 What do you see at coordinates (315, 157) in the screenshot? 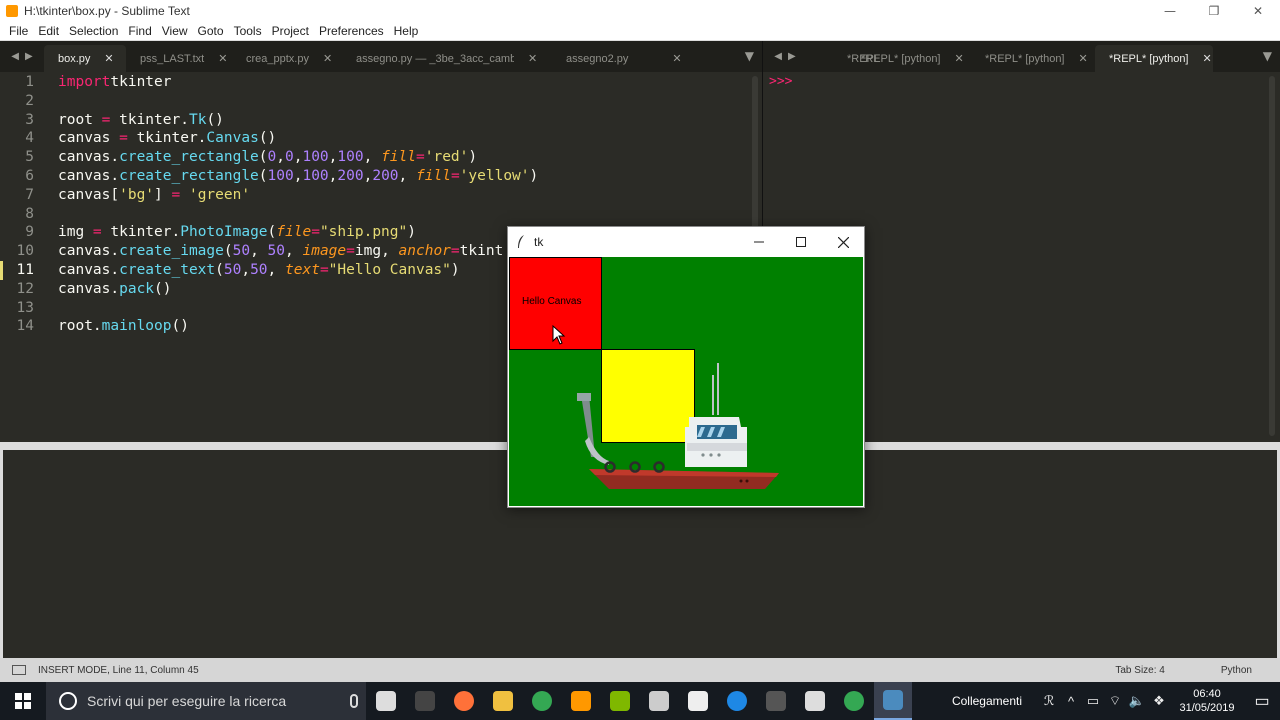
I see `code-token: 100` at bounding box center [315, 157].